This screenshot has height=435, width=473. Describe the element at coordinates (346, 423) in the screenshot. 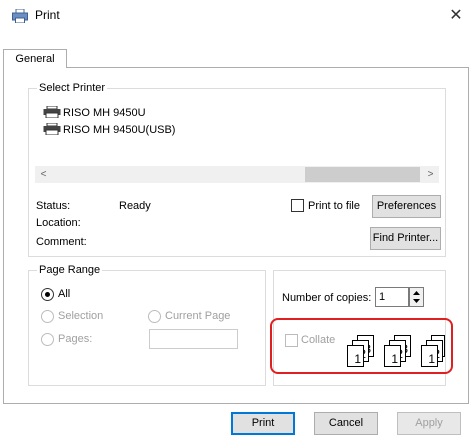

I see `cancel-button: Cancel` at that location.